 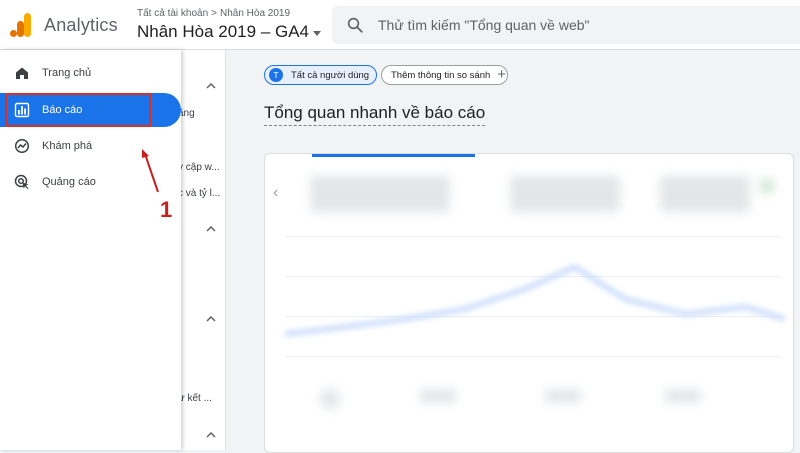 I want to click on nav-item-label: Báo cáo, so click(x=62, y=110).